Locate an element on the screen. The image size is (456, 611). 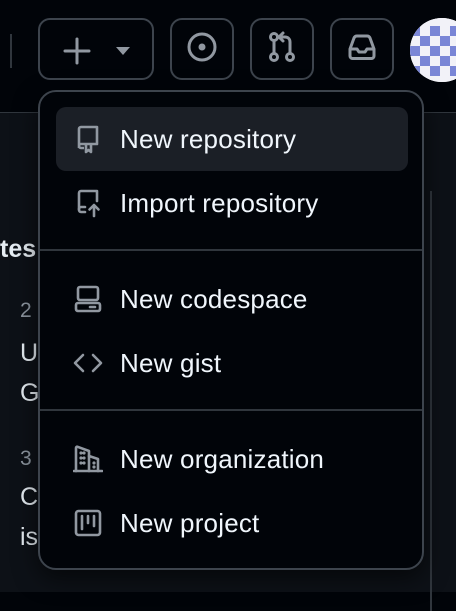
background-line: 3 is located at coordinates (26, 458).